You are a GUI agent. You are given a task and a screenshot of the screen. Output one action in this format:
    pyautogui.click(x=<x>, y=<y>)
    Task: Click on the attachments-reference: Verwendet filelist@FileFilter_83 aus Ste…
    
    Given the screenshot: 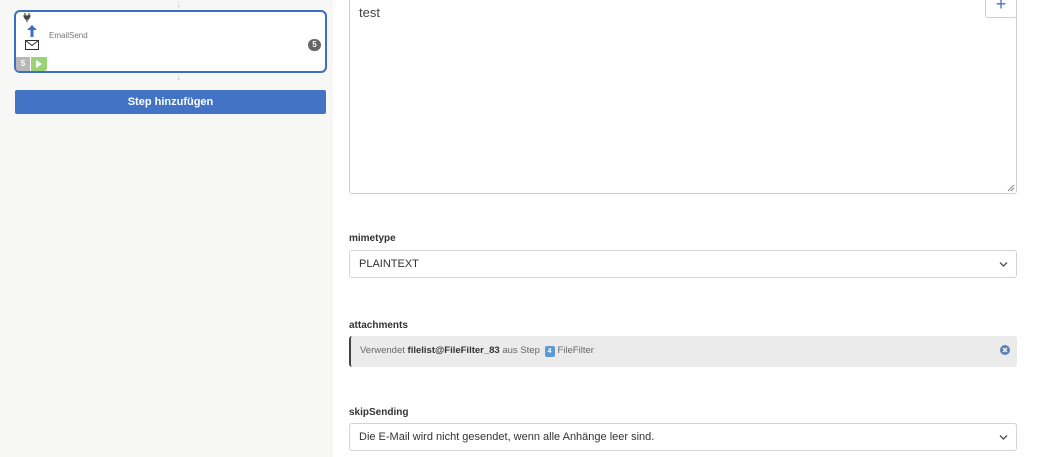 What is the action you would take?
    pyautogui.click(x=683, y=351)
    